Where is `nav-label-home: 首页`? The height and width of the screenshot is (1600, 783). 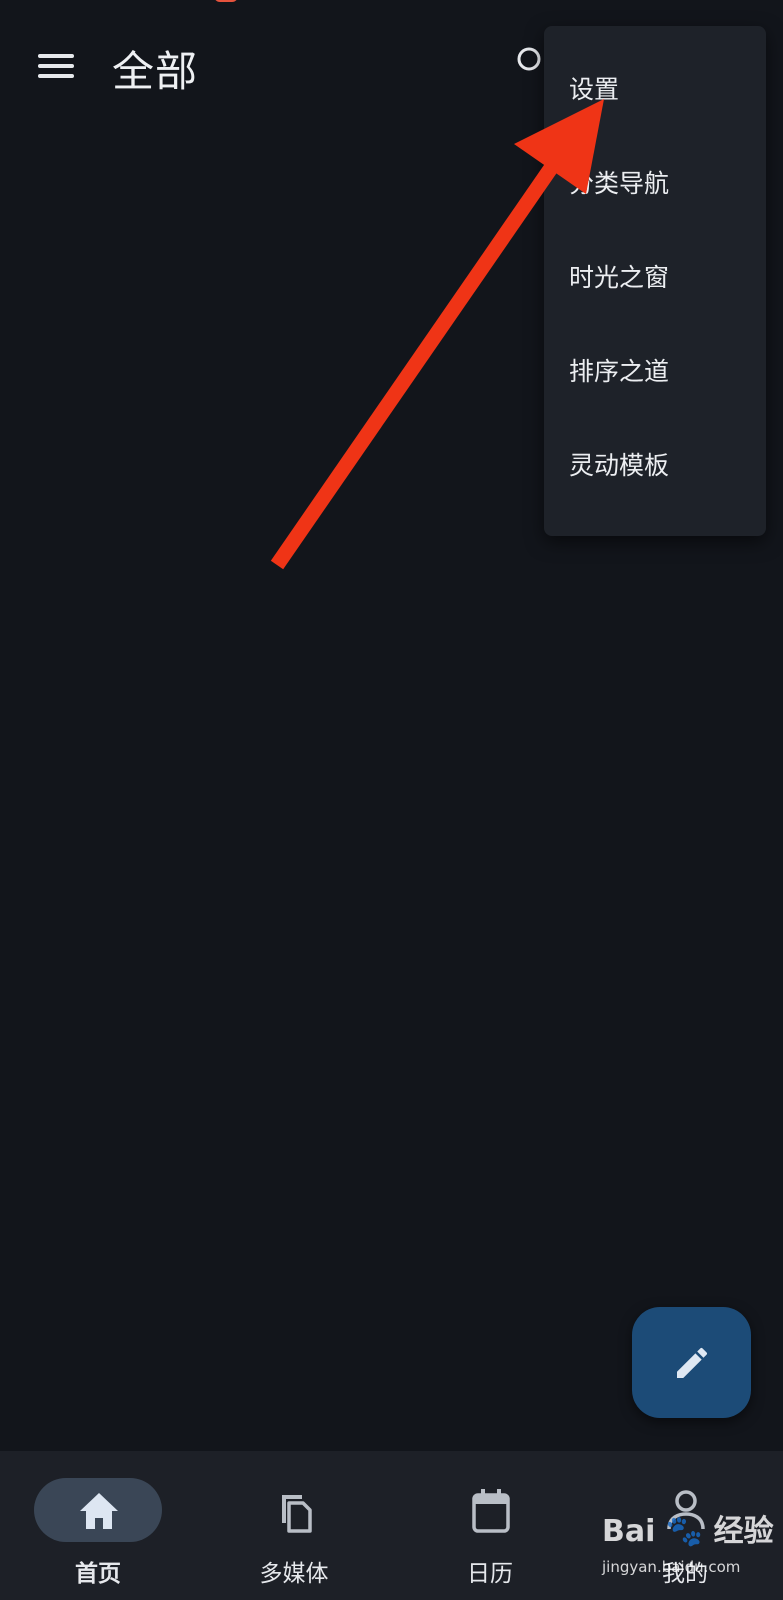 nav-label-home: 首页 is located at coordinates (98, 1574).